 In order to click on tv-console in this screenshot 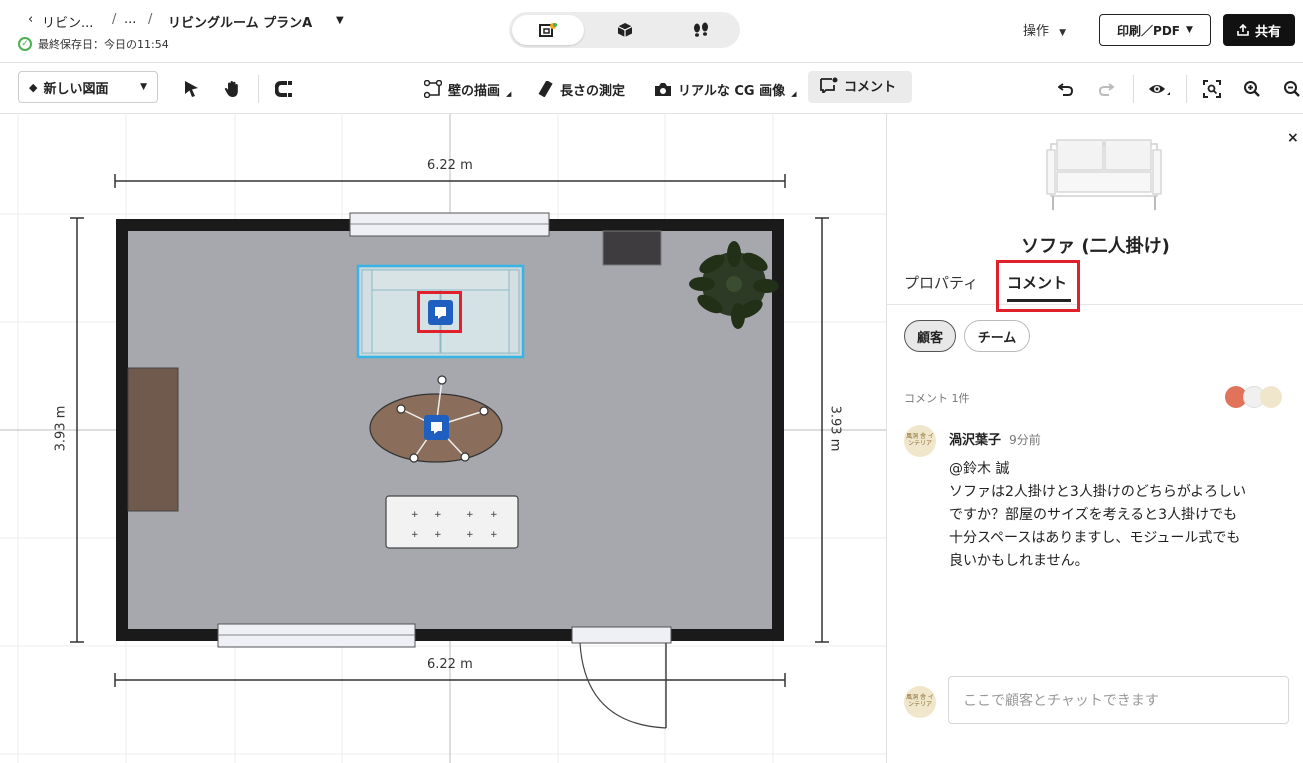, I will do `click(153, 439)`.